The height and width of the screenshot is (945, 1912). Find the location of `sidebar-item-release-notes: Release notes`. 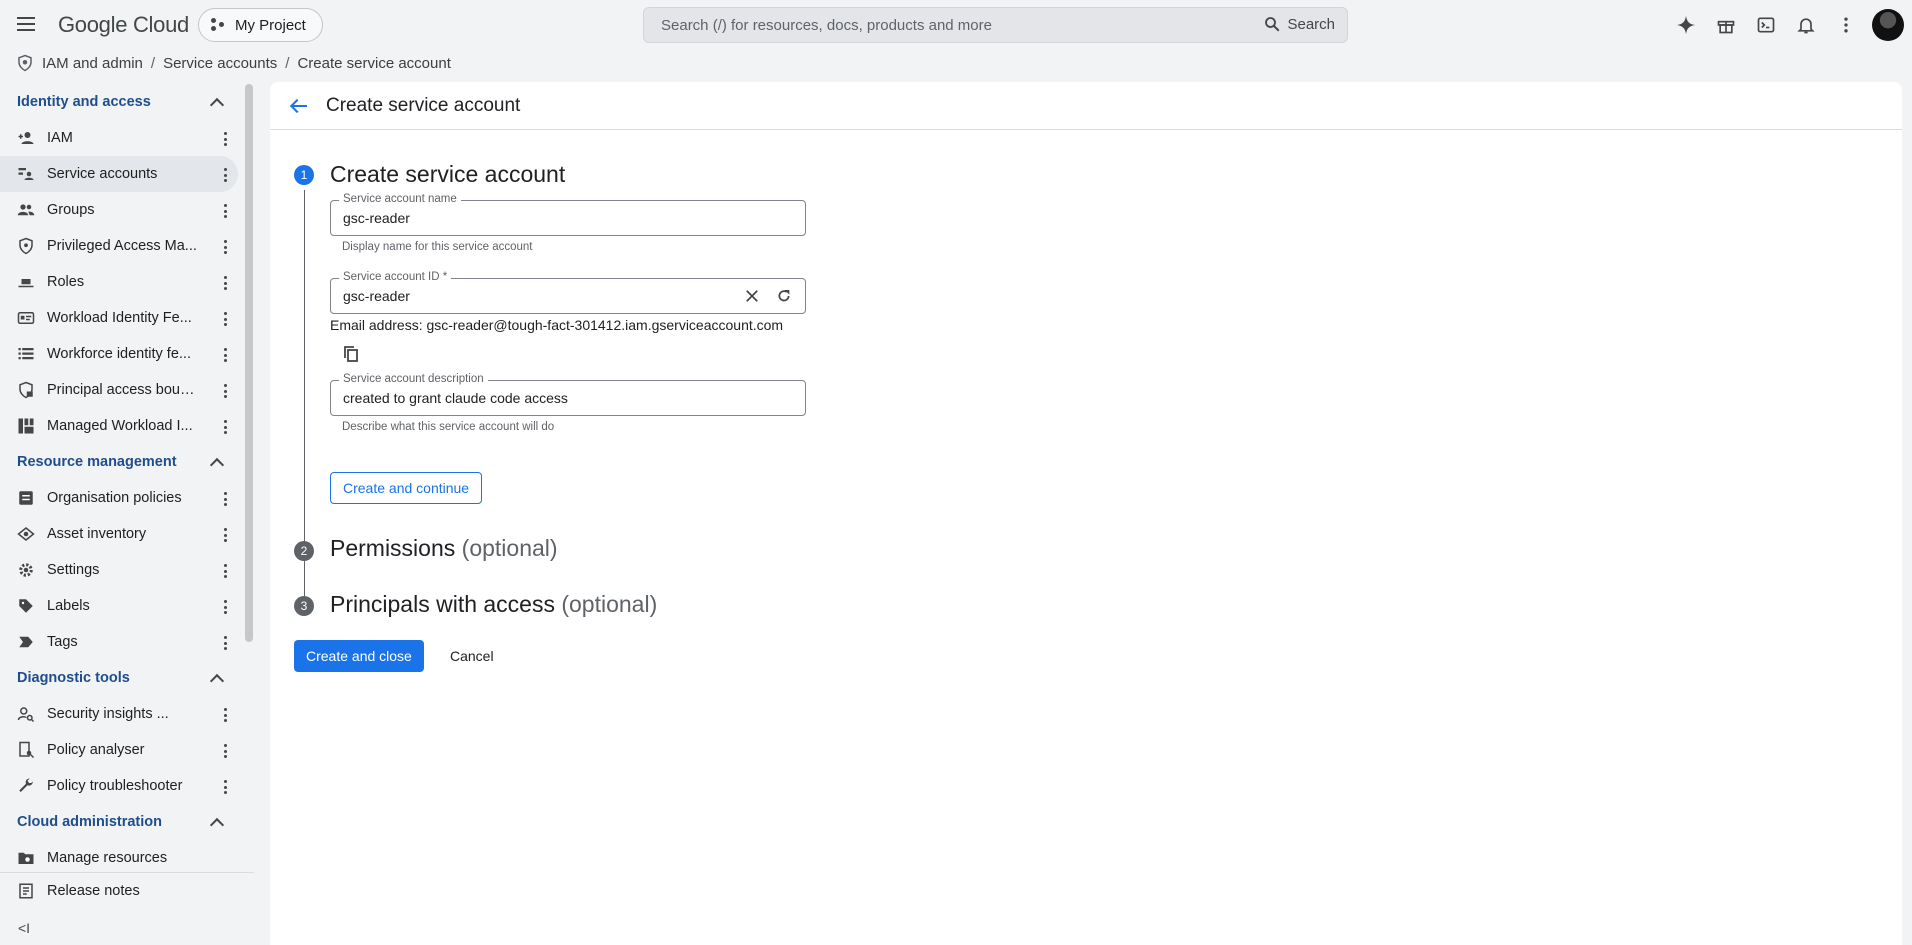

sidebar-item-release-notes: Release notes is located at coordinates (124, 891).